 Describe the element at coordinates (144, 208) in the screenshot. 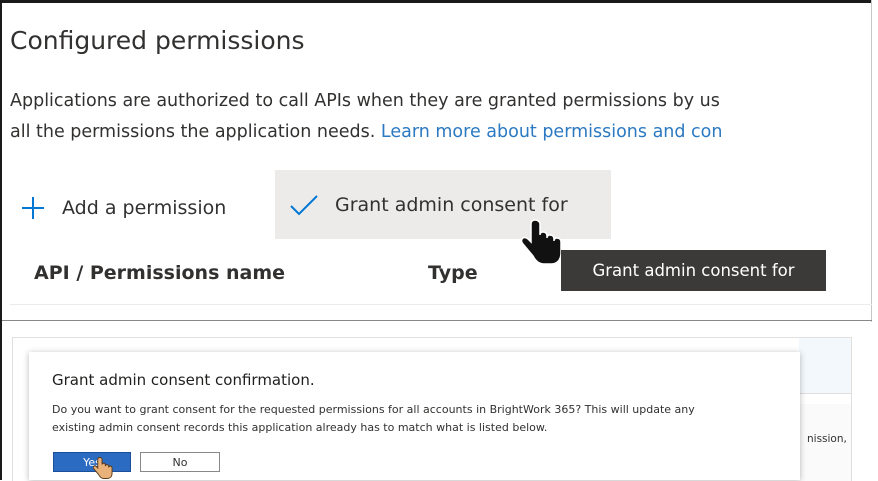

I see `add-permission-label: Add a permission` at that location.